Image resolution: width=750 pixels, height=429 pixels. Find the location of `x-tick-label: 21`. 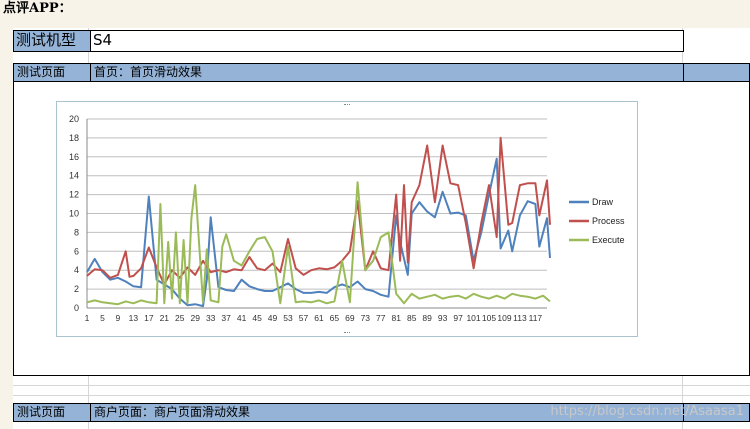

x-tick-label: 21 is located at coordinates (165, 318).